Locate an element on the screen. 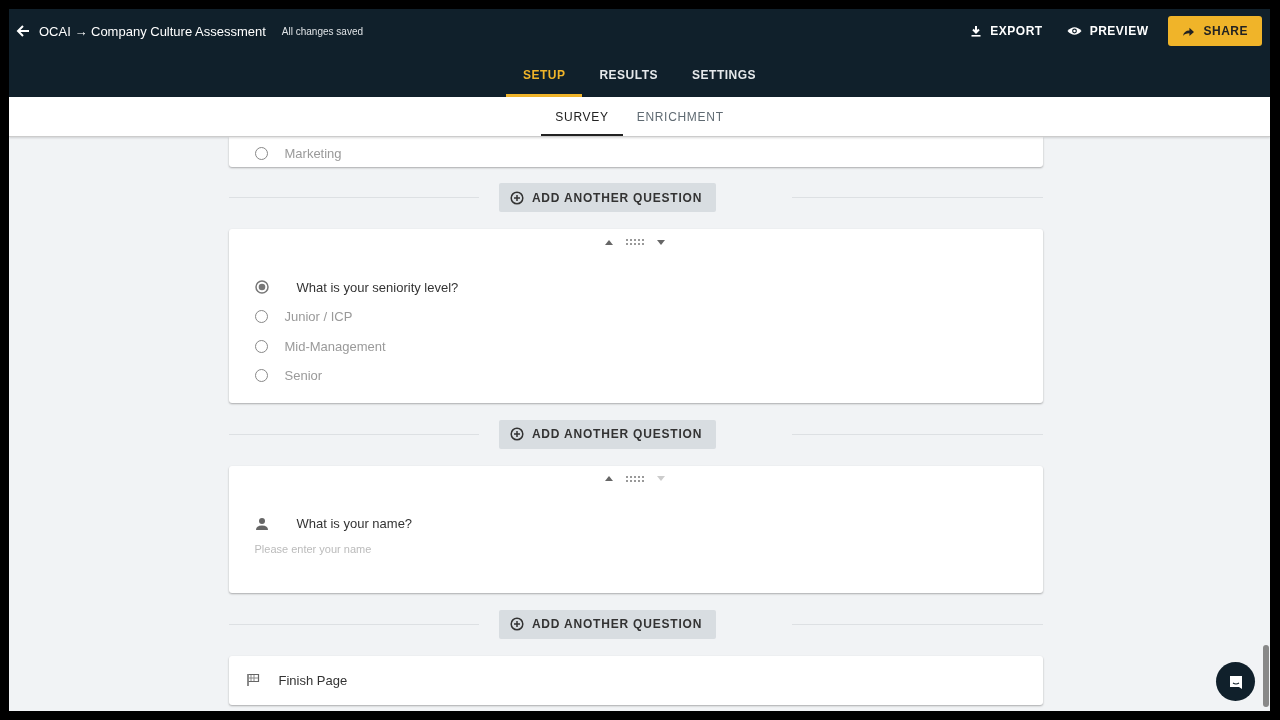 The height and width of the screenshot is (720, 1280). preview-button: PREVIEW is located at coordinates (1107, 31).